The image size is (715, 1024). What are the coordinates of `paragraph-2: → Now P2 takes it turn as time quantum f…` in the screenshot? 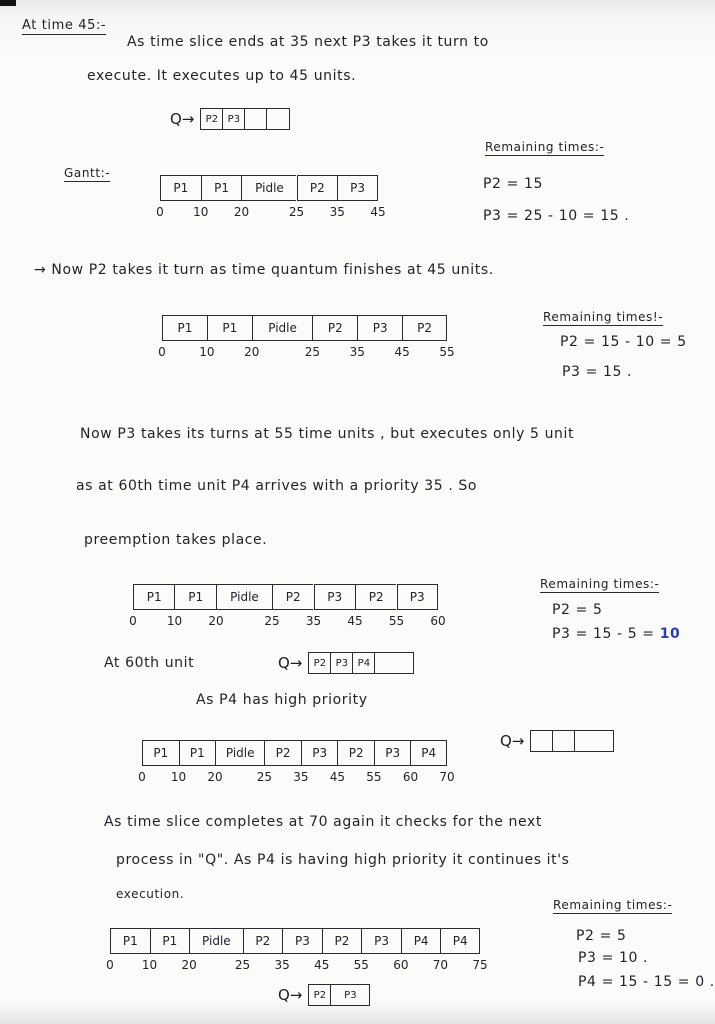 It's located at (264, 270).